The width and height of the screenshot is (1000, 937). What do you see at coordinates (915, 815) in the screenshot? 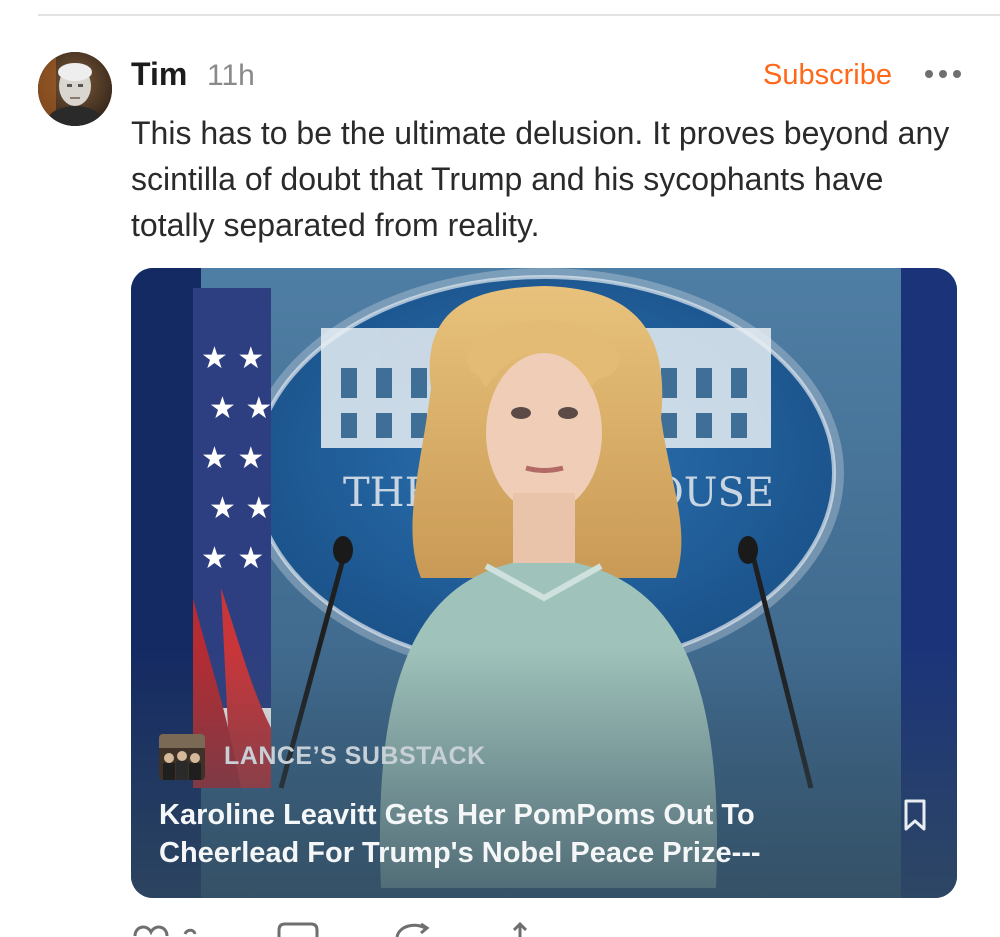
I see `bookmark-icon` at bounding box center [915, 815].